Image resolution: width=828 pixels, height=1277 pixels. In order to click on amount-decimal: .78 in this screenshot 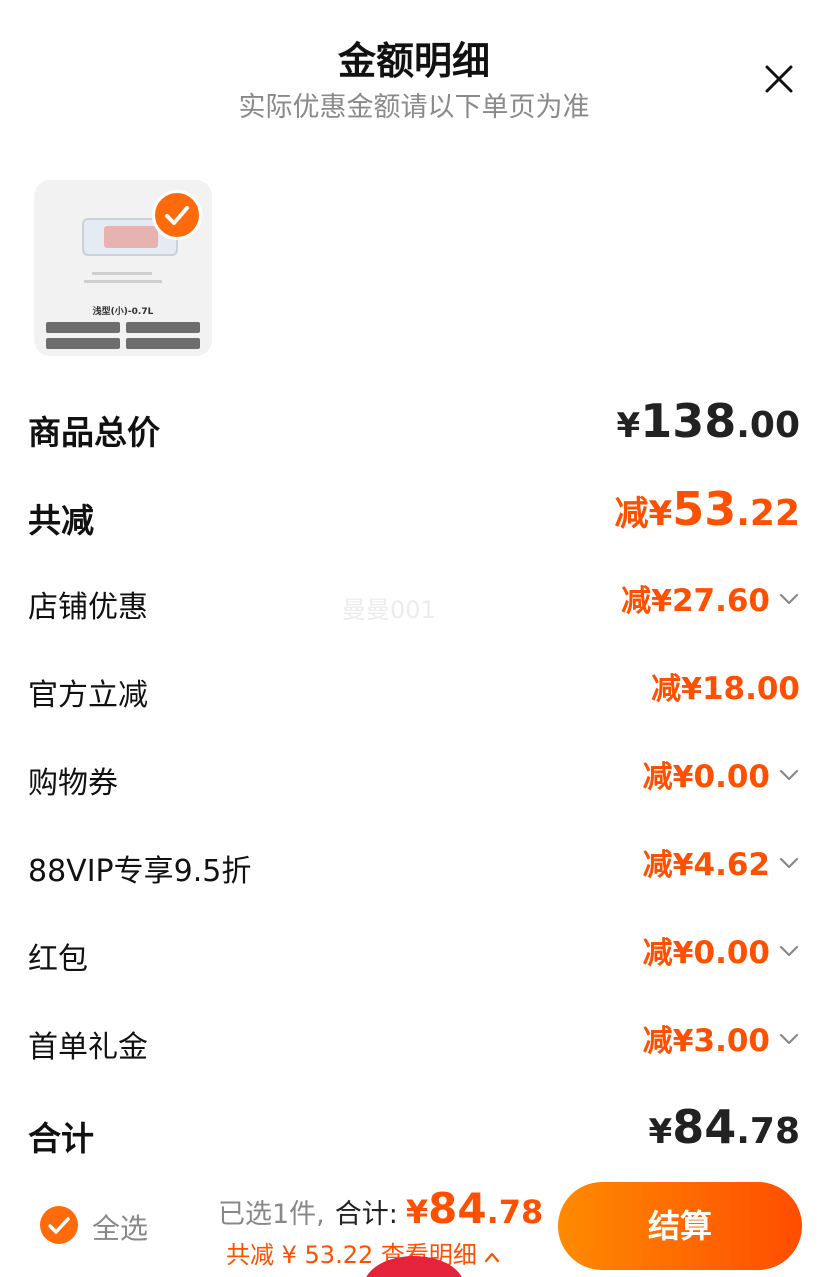, I will do `click(768, 1131)`.